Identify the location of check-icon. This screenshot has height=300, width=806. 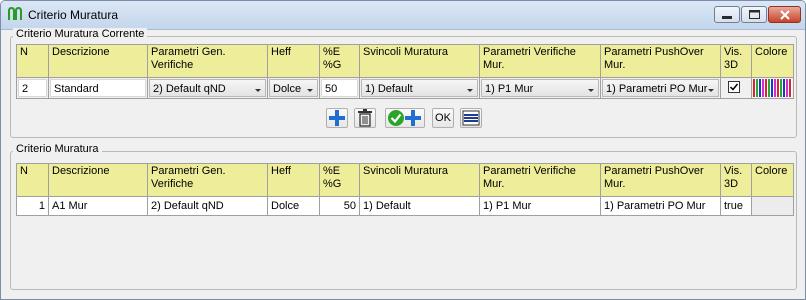
(734, 87).